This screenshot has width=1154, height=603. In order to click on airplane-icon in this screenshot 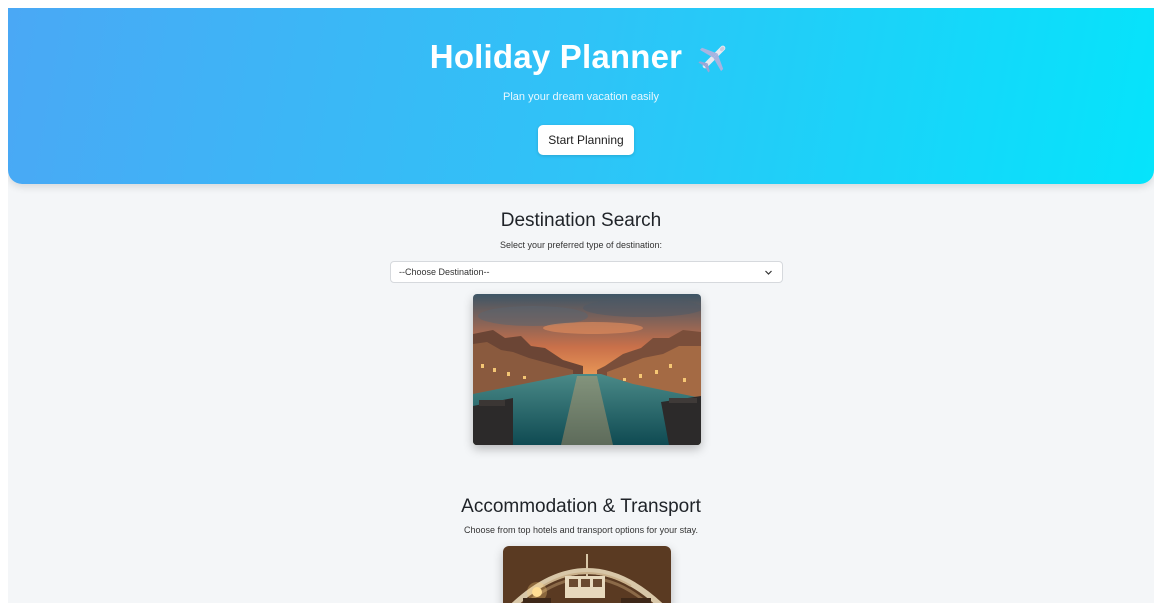, I will do `click(714, 57)`.